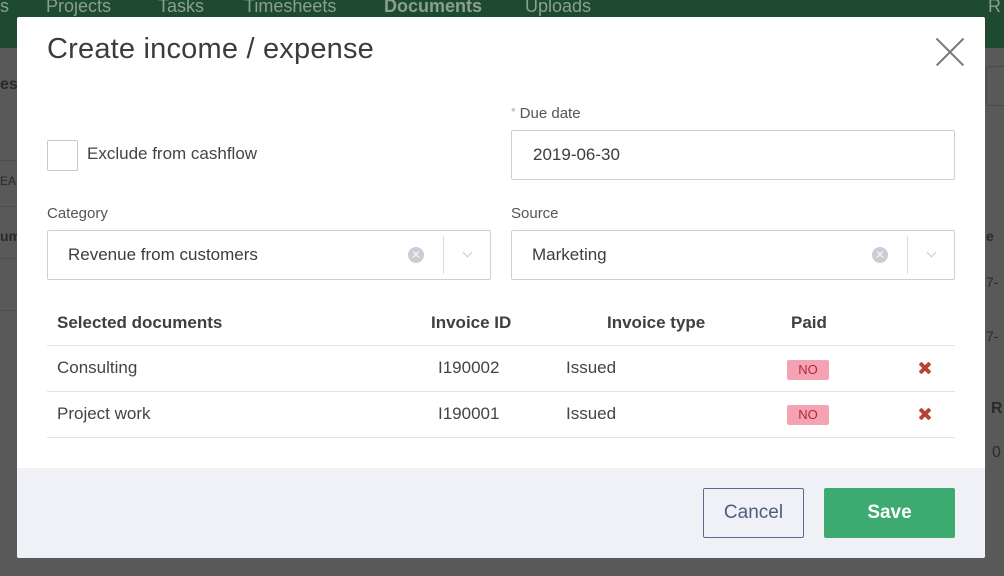 The height and width of the screenshot is (576, 1004). I want to click on due-date-label-text: Due date, so click(550, 113).